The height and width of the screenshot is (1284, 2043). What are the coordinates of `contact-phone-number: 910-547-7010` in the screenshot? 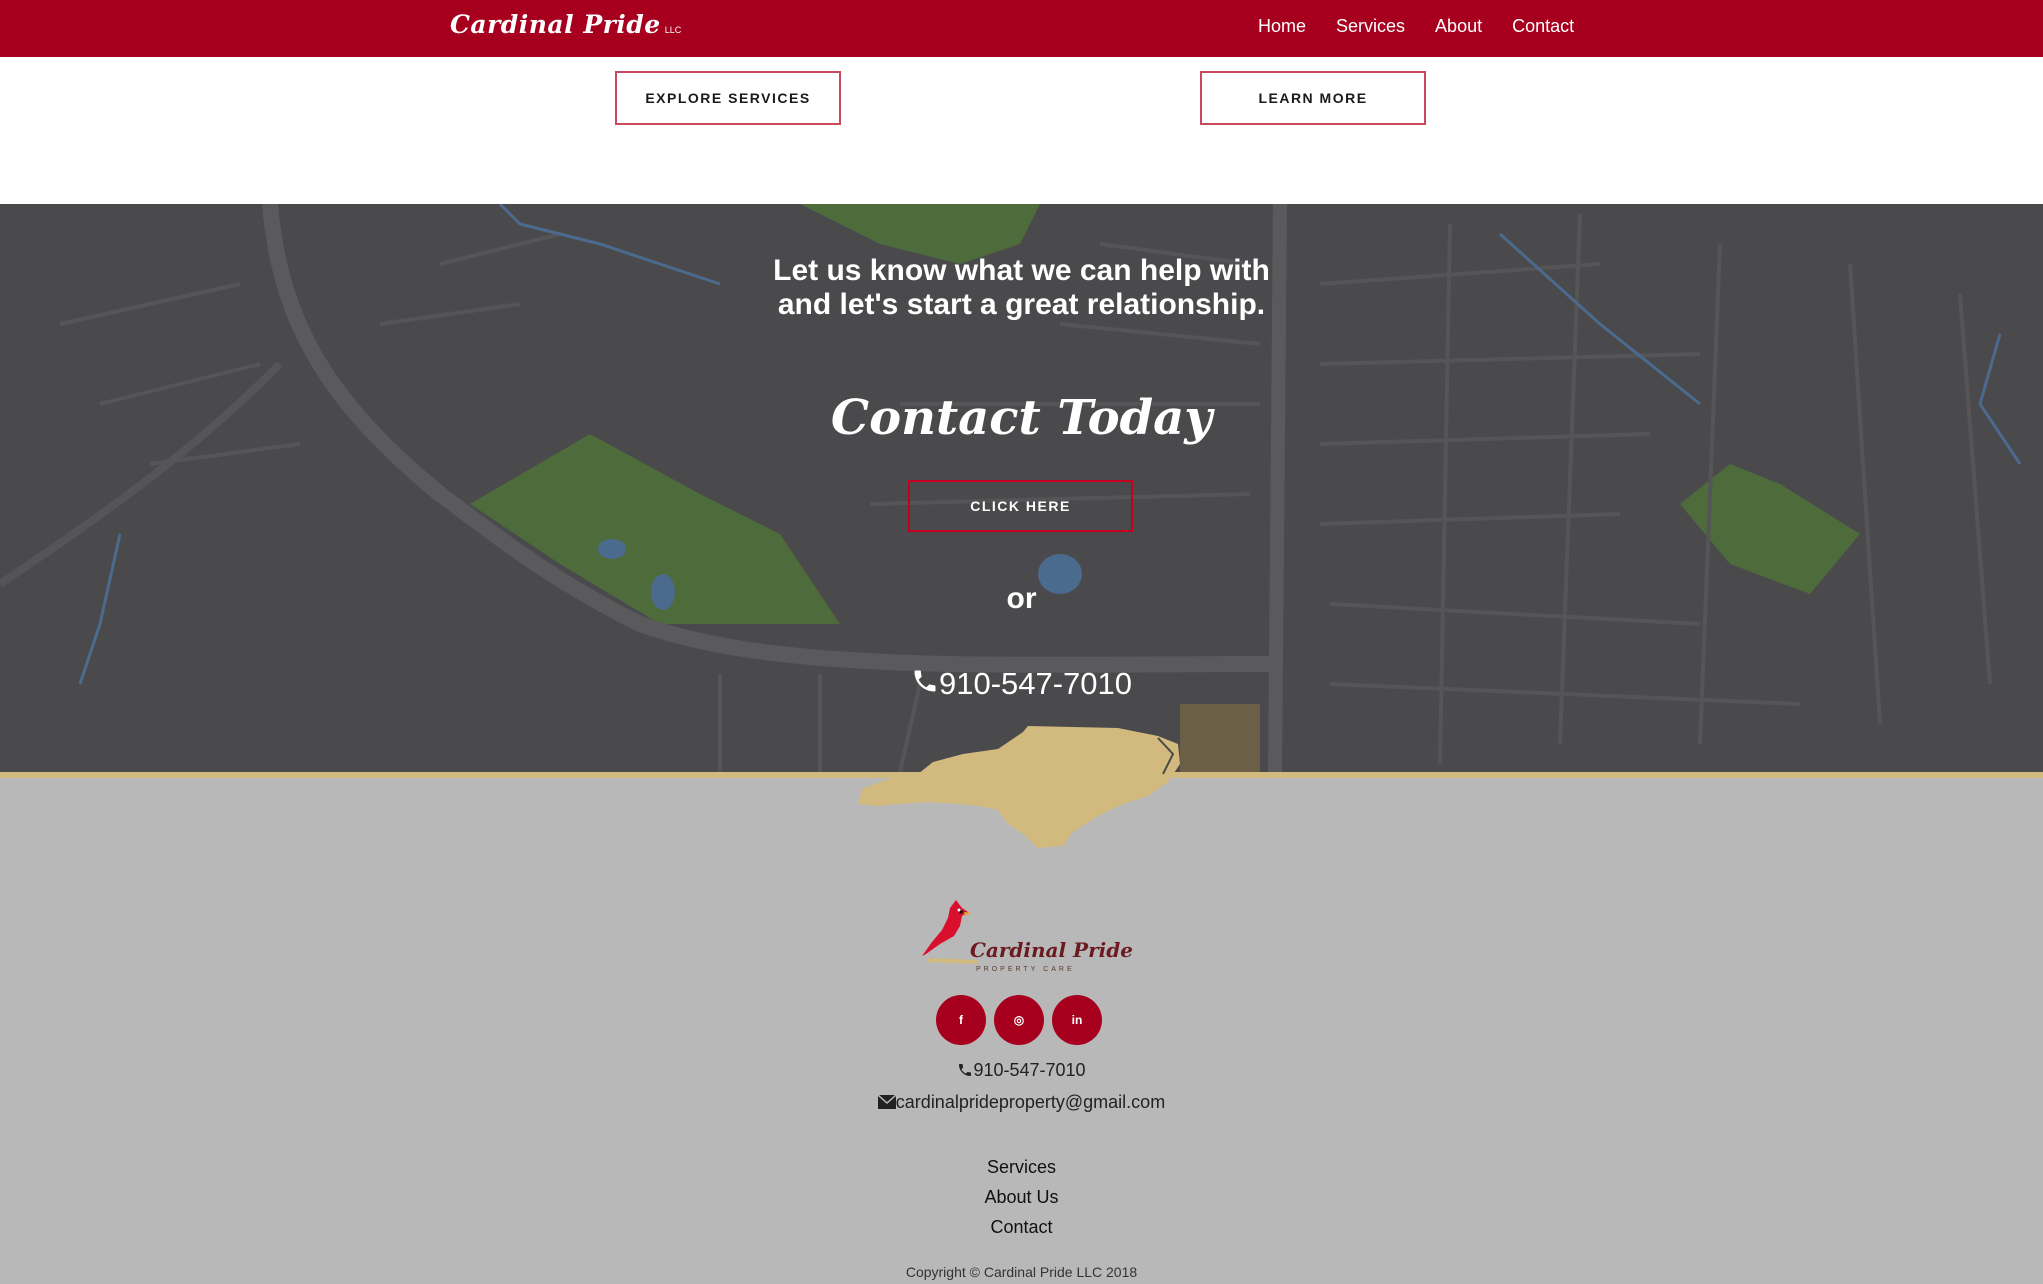 It's located at (1035, 683).